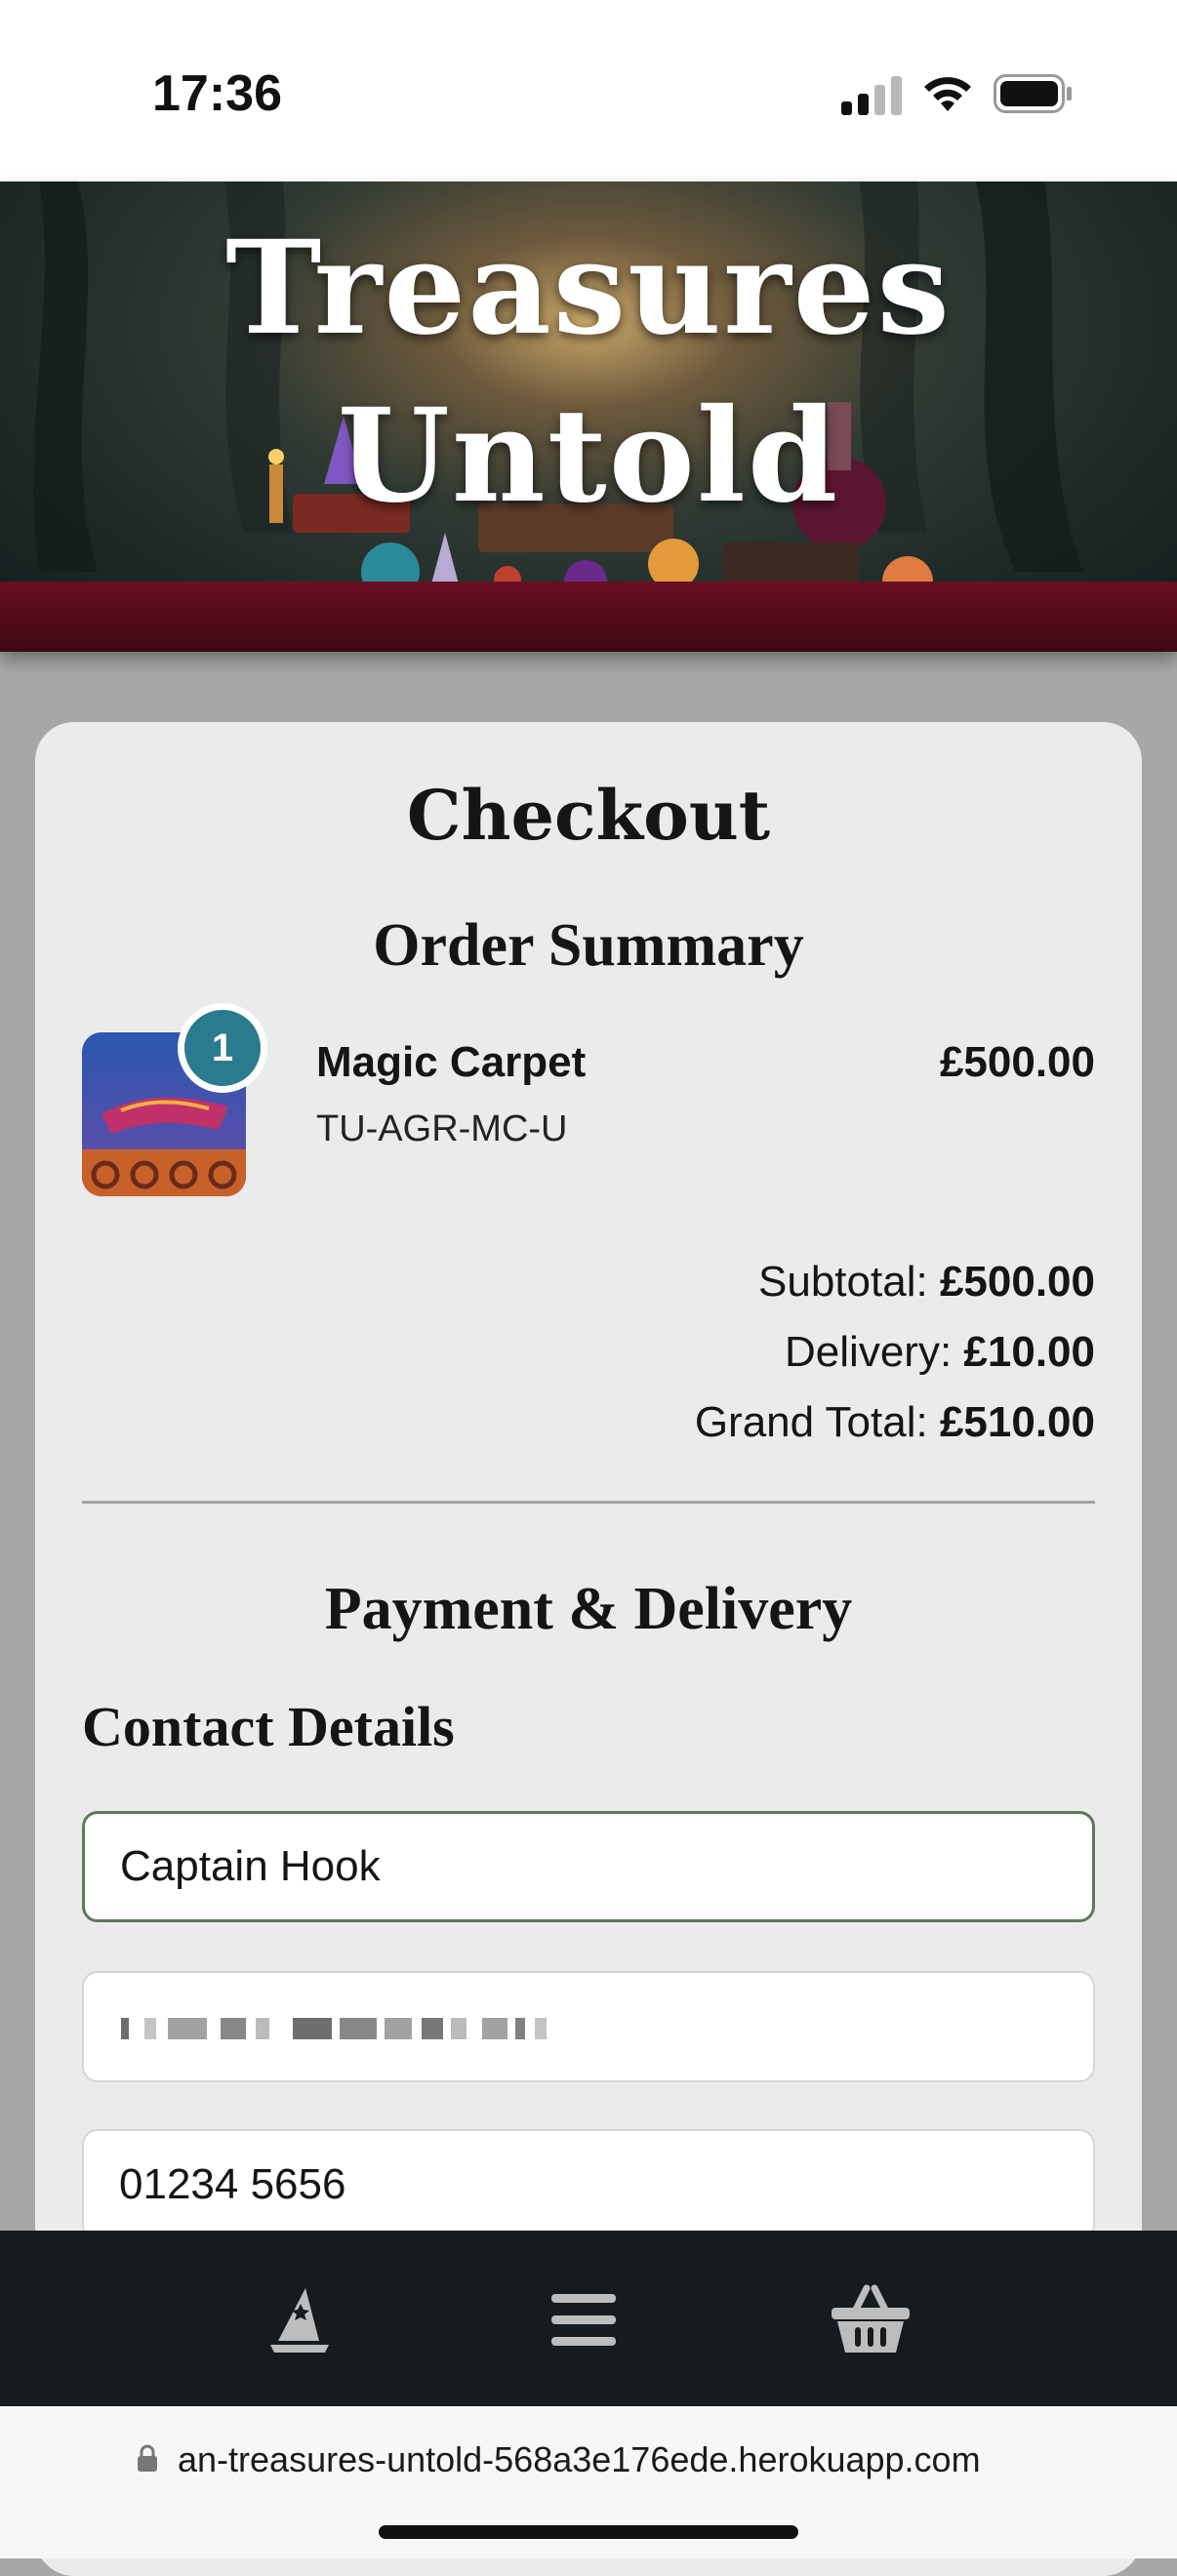  Describe the element at coordinates (222, 1048) in the screenshot. I see `quantity-badge: 1` at that location.